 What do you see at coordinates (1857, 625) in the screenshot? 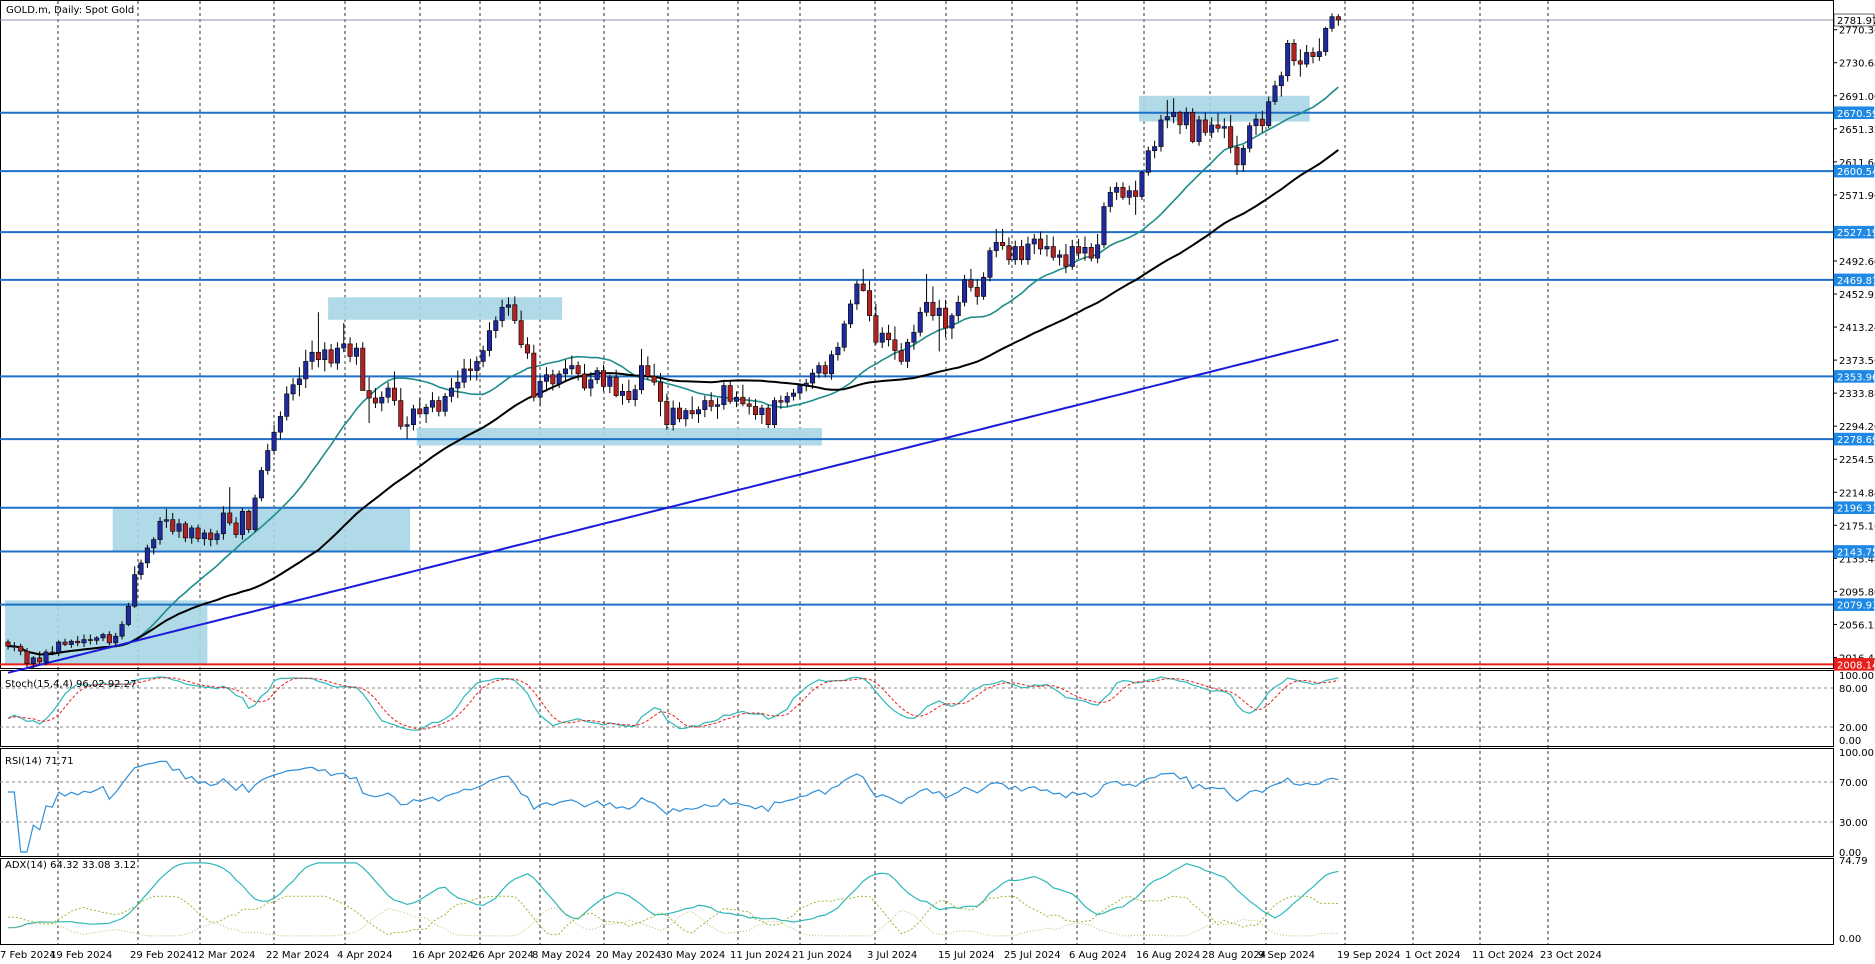
I see `price-tick-label: 2056.12` at bounding box center [1857, 625].